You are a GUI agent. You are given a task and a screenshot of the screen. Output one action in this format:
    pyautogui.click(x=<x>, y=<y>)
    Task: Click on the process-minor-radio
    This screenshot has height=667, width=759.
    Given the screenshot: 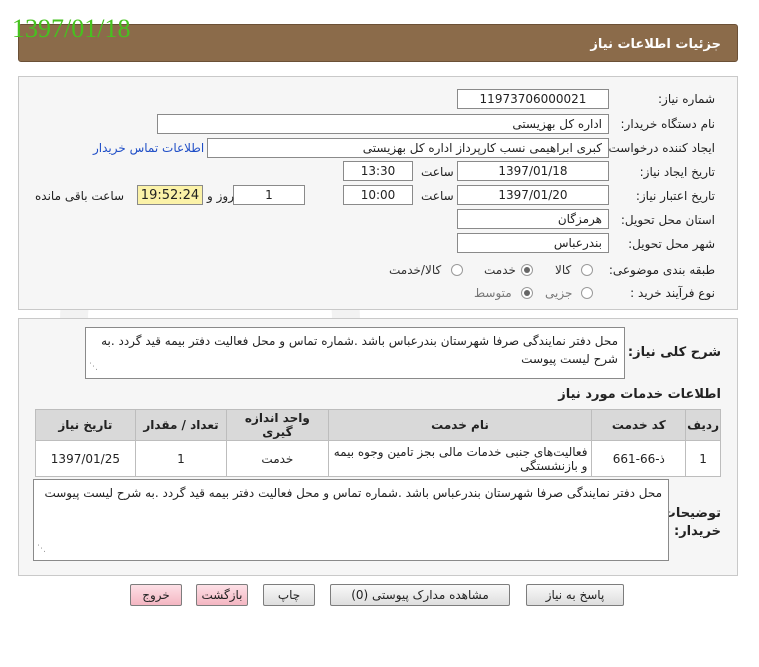 What is the action you would take?
    pyautogui.click(x=587, y=293)
    